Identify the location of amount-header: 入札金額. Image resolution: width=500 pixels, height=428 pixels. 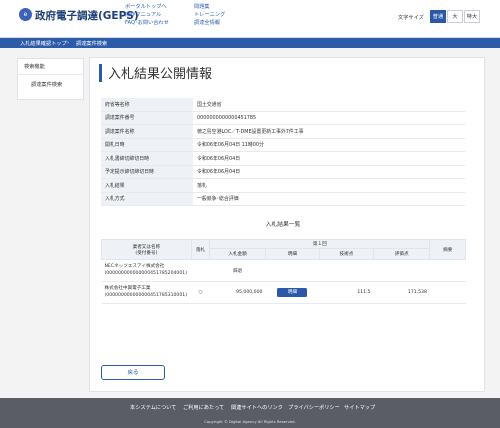
(237, 254).